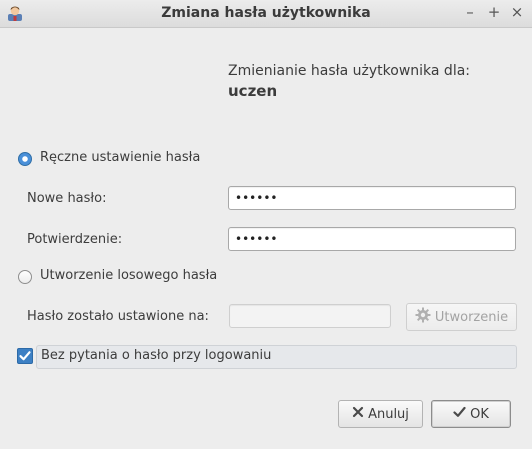 Image resolution: width=532 pixels, height=449 pixels. I want to click on random-password-radio-label: Utworzenie losowego hasła, so click(128, 275).